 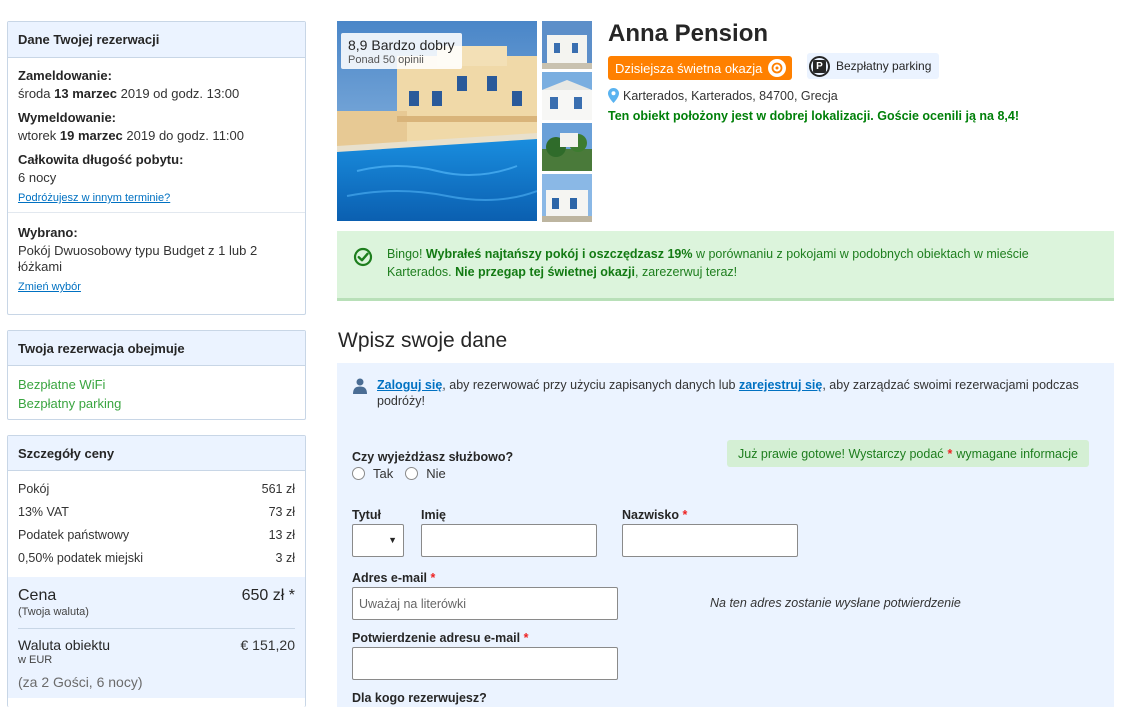 I want to click on radio-no: Nie, so click(x=425, y=473).